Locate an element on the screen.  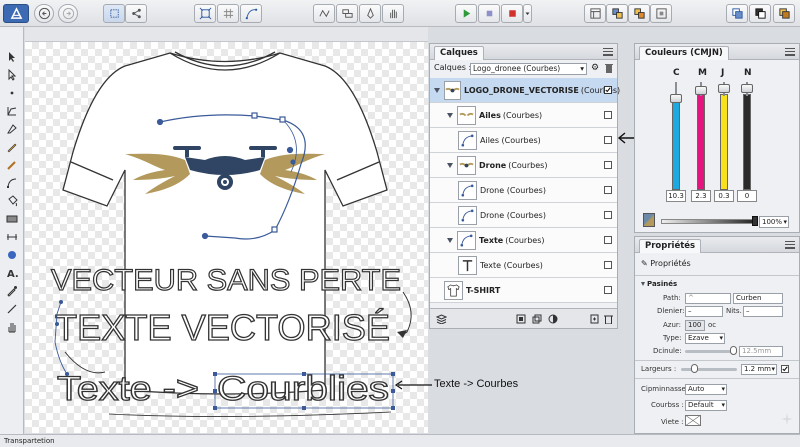
props-menu-icon is located at coordinates (790, 244).